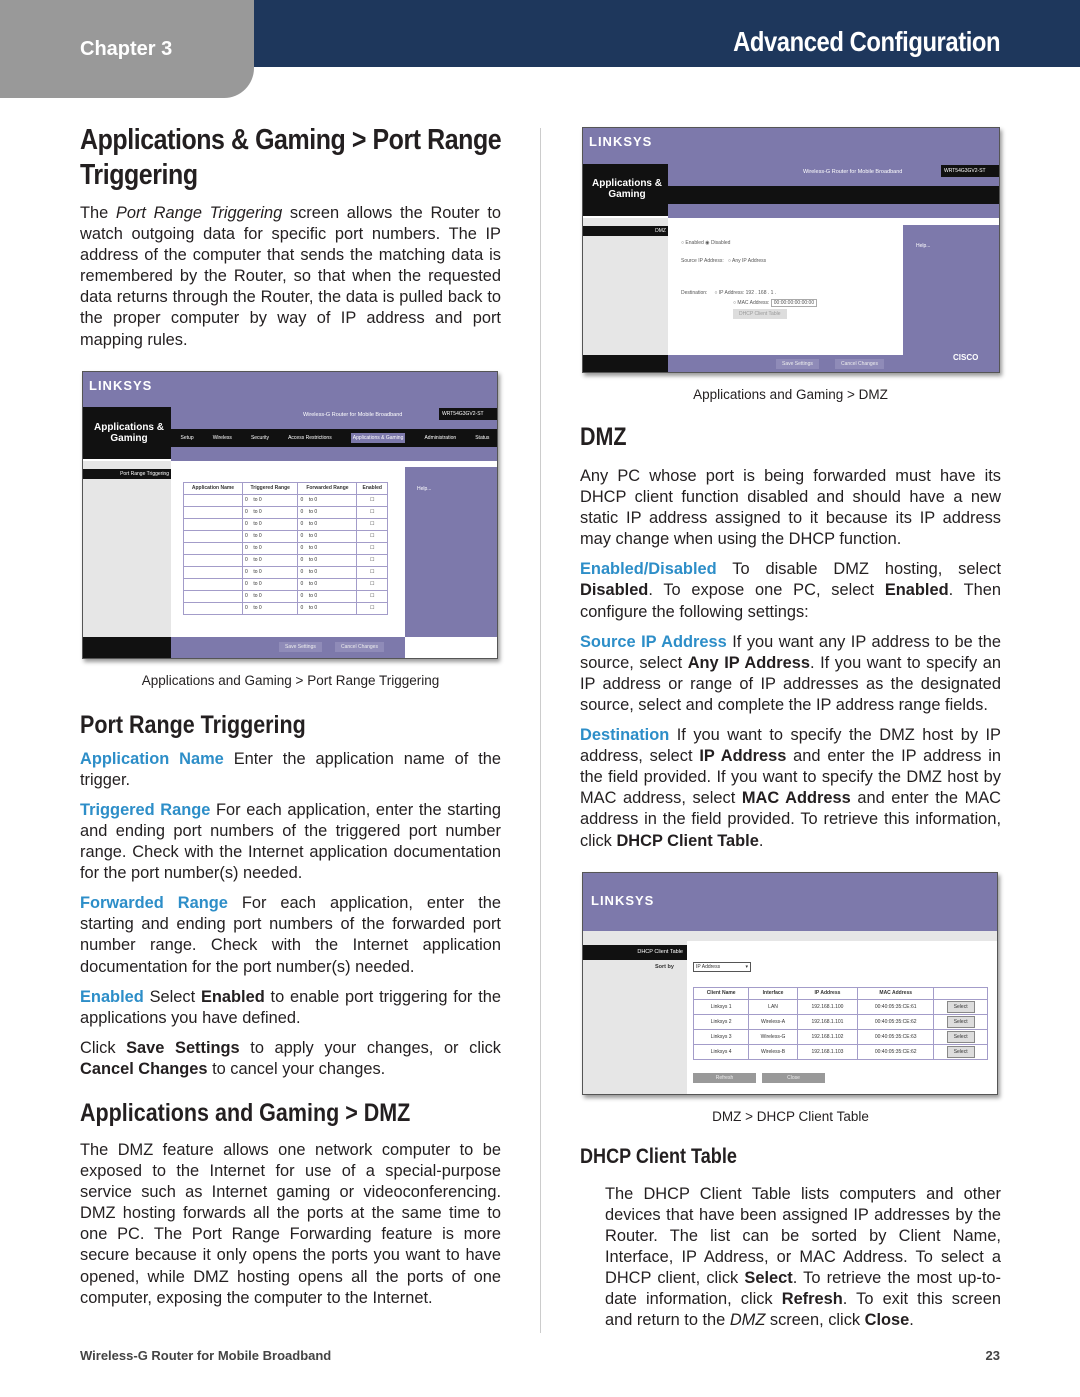 The height and width of the screenshot is (1397, 1080). I want to click on sort-by-label: Sort by, so click(664, 966).